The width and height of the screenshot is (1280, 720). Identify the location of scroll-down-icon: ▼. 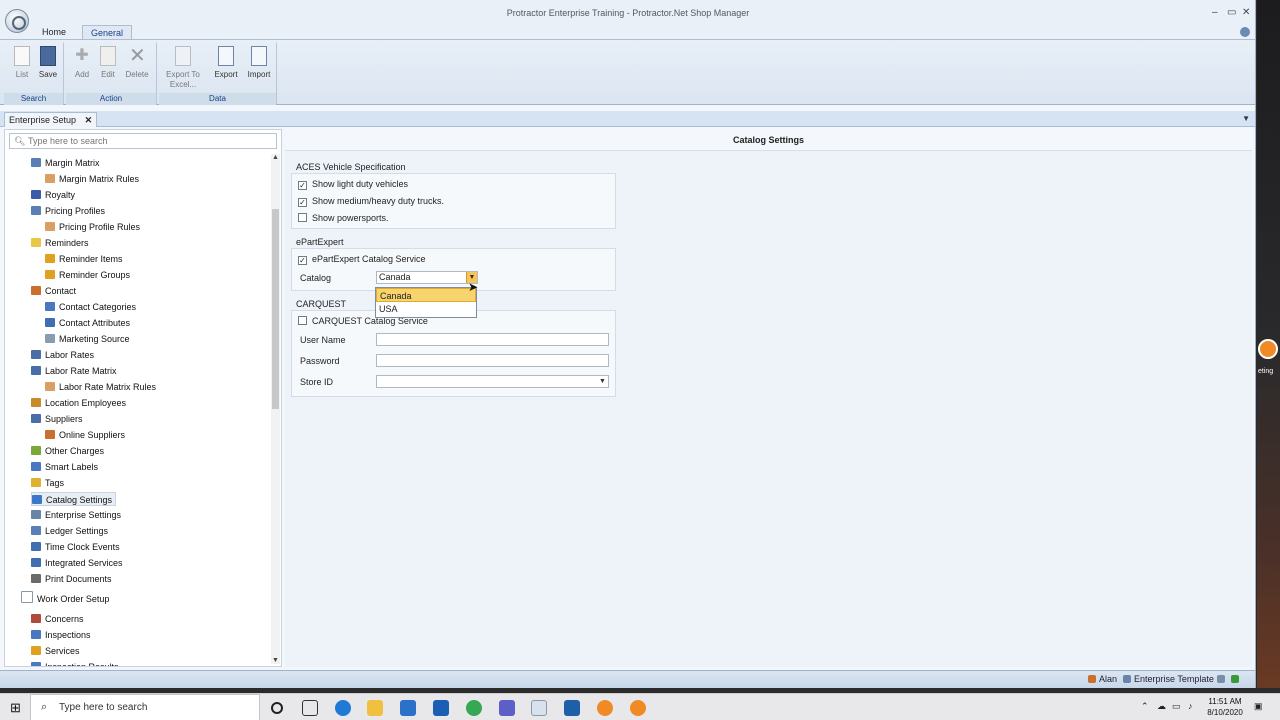
(275, 660).